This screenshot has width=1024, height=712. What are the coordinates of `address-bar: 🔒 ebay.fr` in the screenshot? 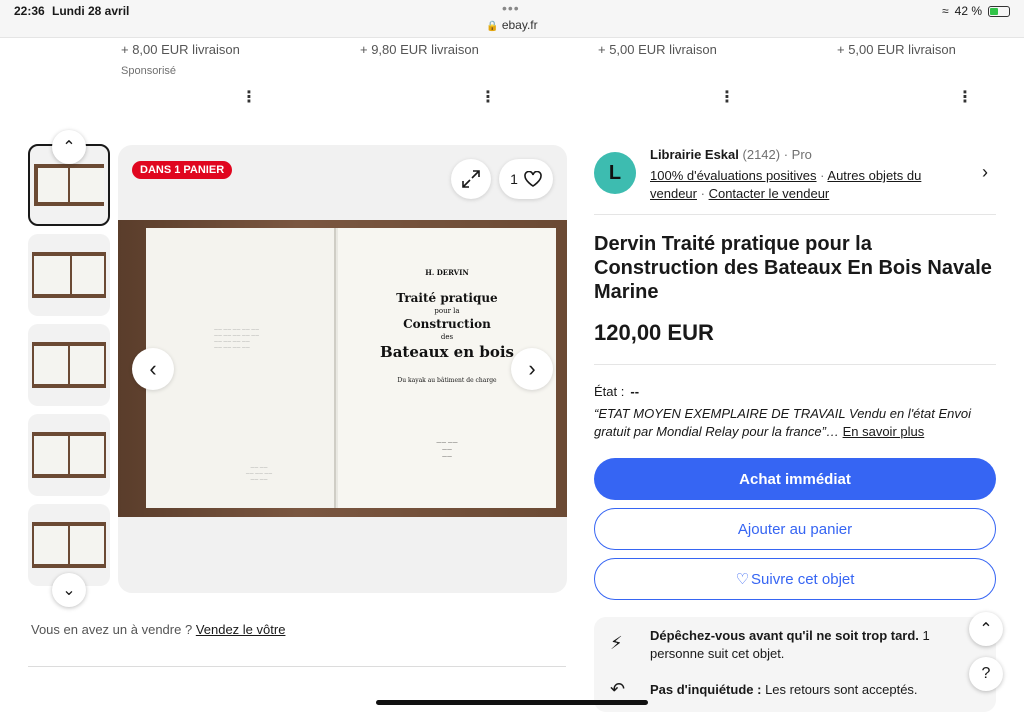 It's located at (512, 25).